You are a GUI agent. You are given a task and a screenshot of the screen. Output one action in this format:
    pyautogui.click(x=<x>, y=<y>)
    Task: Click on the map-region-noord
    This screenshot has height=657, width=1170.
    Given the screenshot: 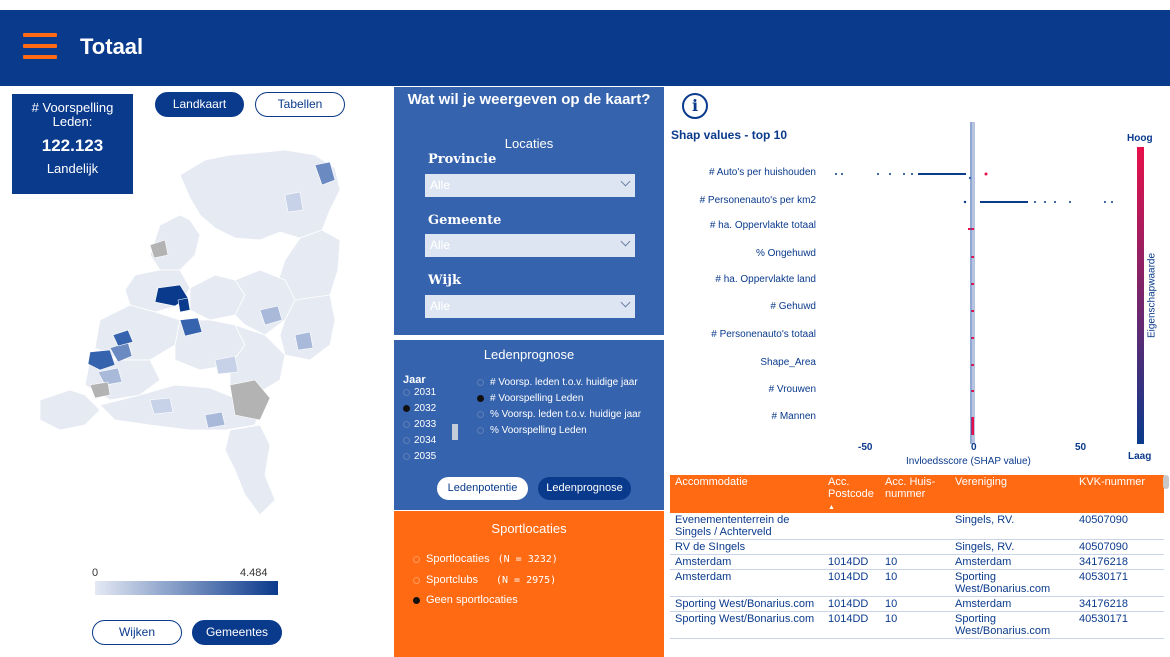 What is the action you would take?
    pyautogui.click(x=260, y=195)
    